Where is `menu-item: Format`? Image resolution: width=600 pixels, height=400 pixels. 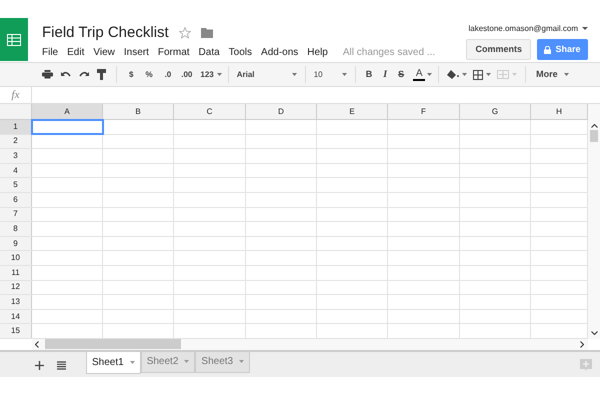 menu-item: Format is located at coordinates (174, 52).